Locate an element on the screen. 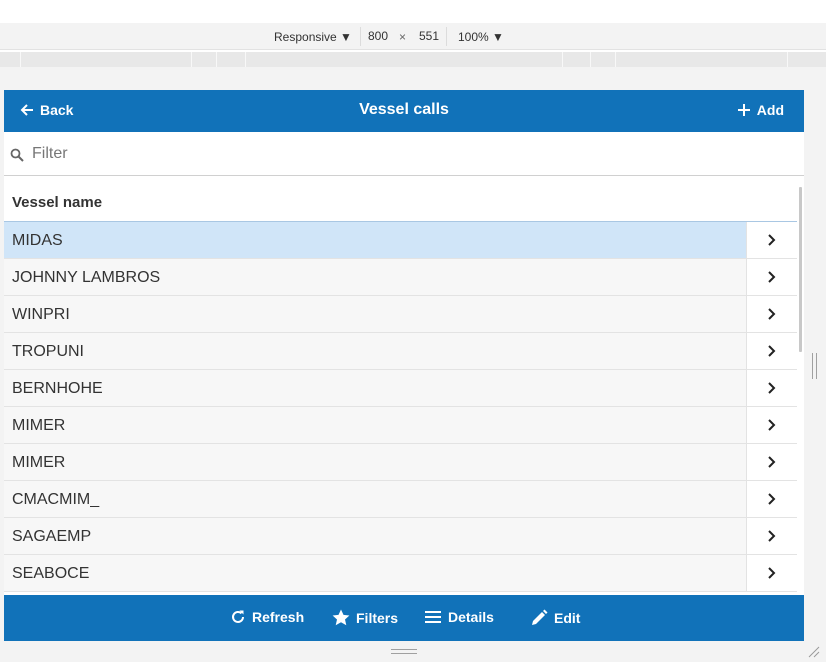 This screenshot has height=662, width=826. filters-button: Filters is located at coordinates (365, 617).